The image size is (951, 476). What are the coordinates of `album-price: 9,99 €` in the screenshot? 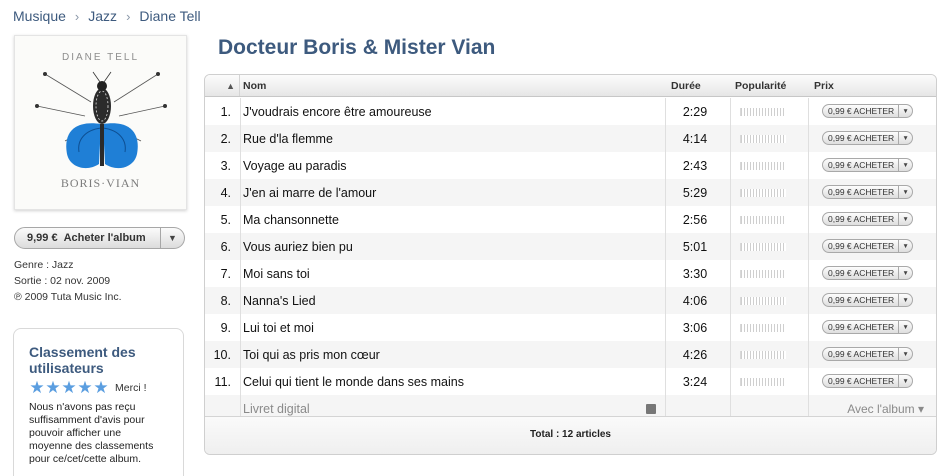 It's located at (42, 238).